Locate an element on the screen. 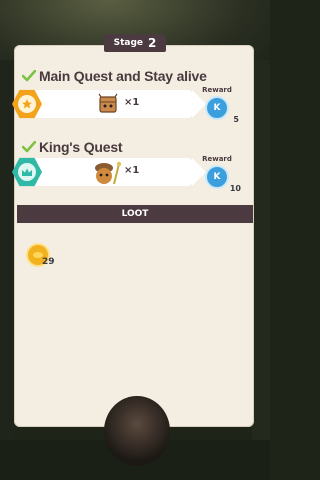 This screenshot has height=480, width=320. quest-title-main: Main Quest and Stay alive is located at coordinates (114, 76).